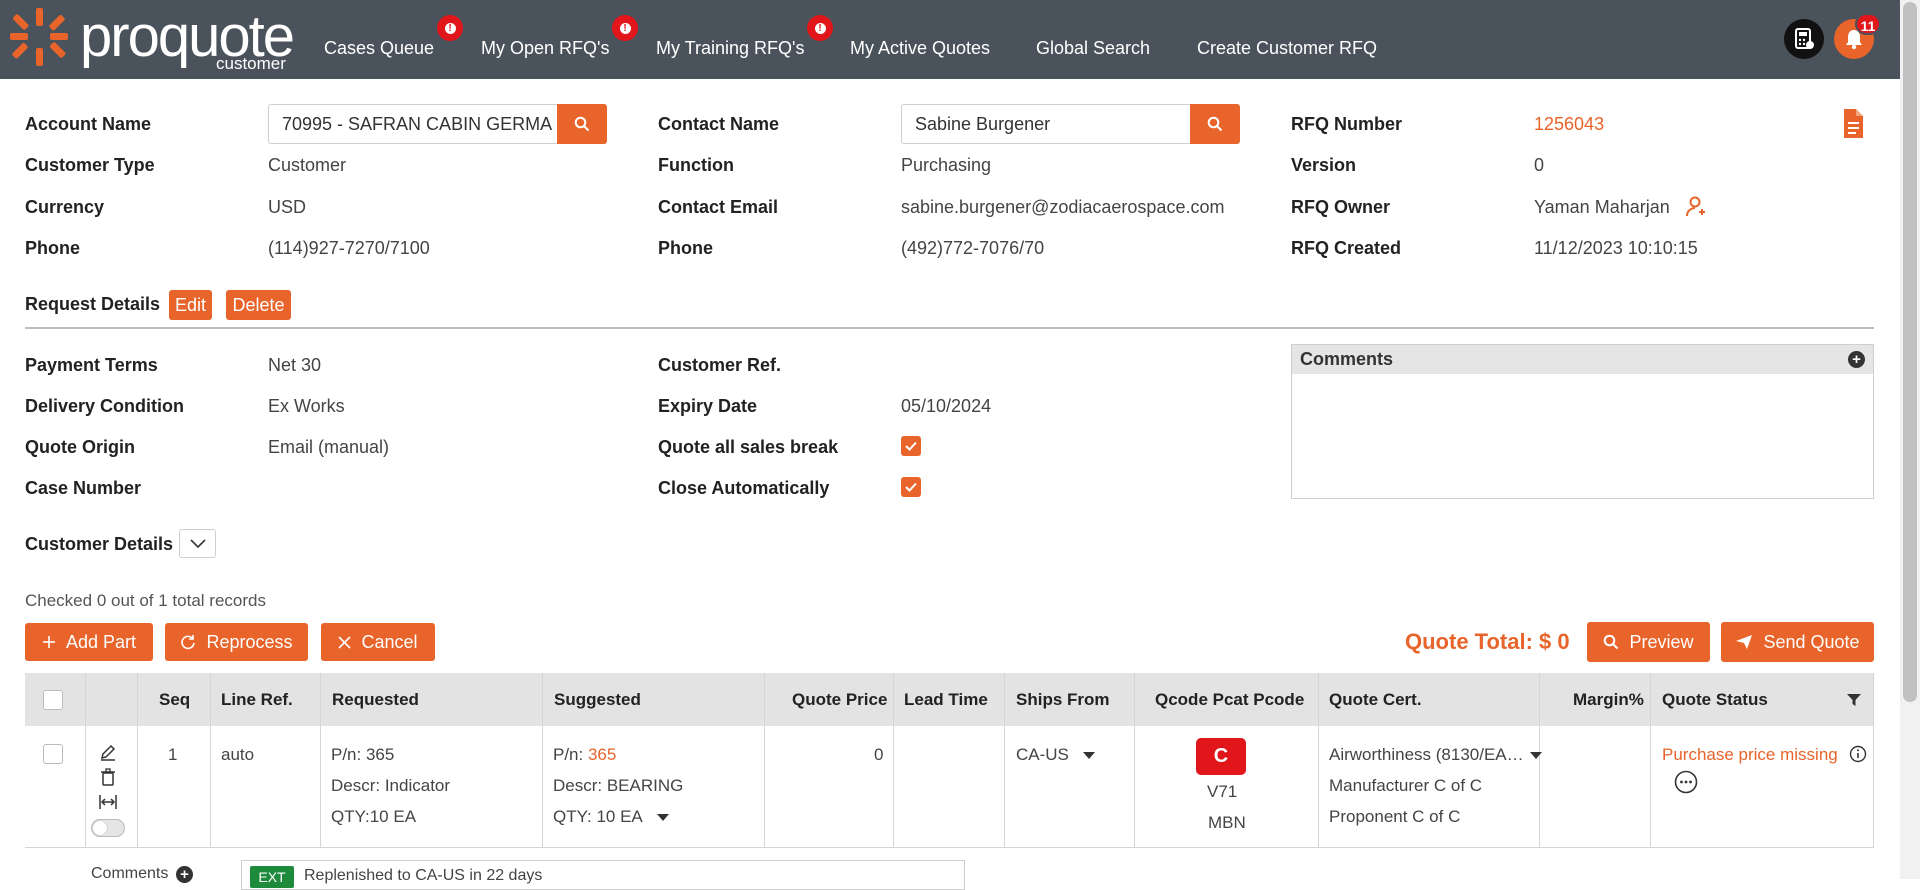 The image size is (1920, 890). Describe the element at coordinates (1569, 124) in the screenshot. I see `rfq-number-link: 1256043` at that location.